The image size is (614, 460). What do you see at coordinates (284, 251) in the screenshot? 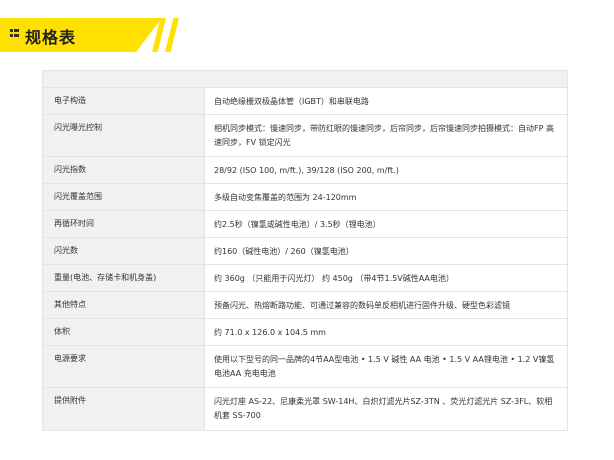
I see `row-value: 约160（碱性电池）/ 260（镍氢电池）` at bounding box center [284, 251].